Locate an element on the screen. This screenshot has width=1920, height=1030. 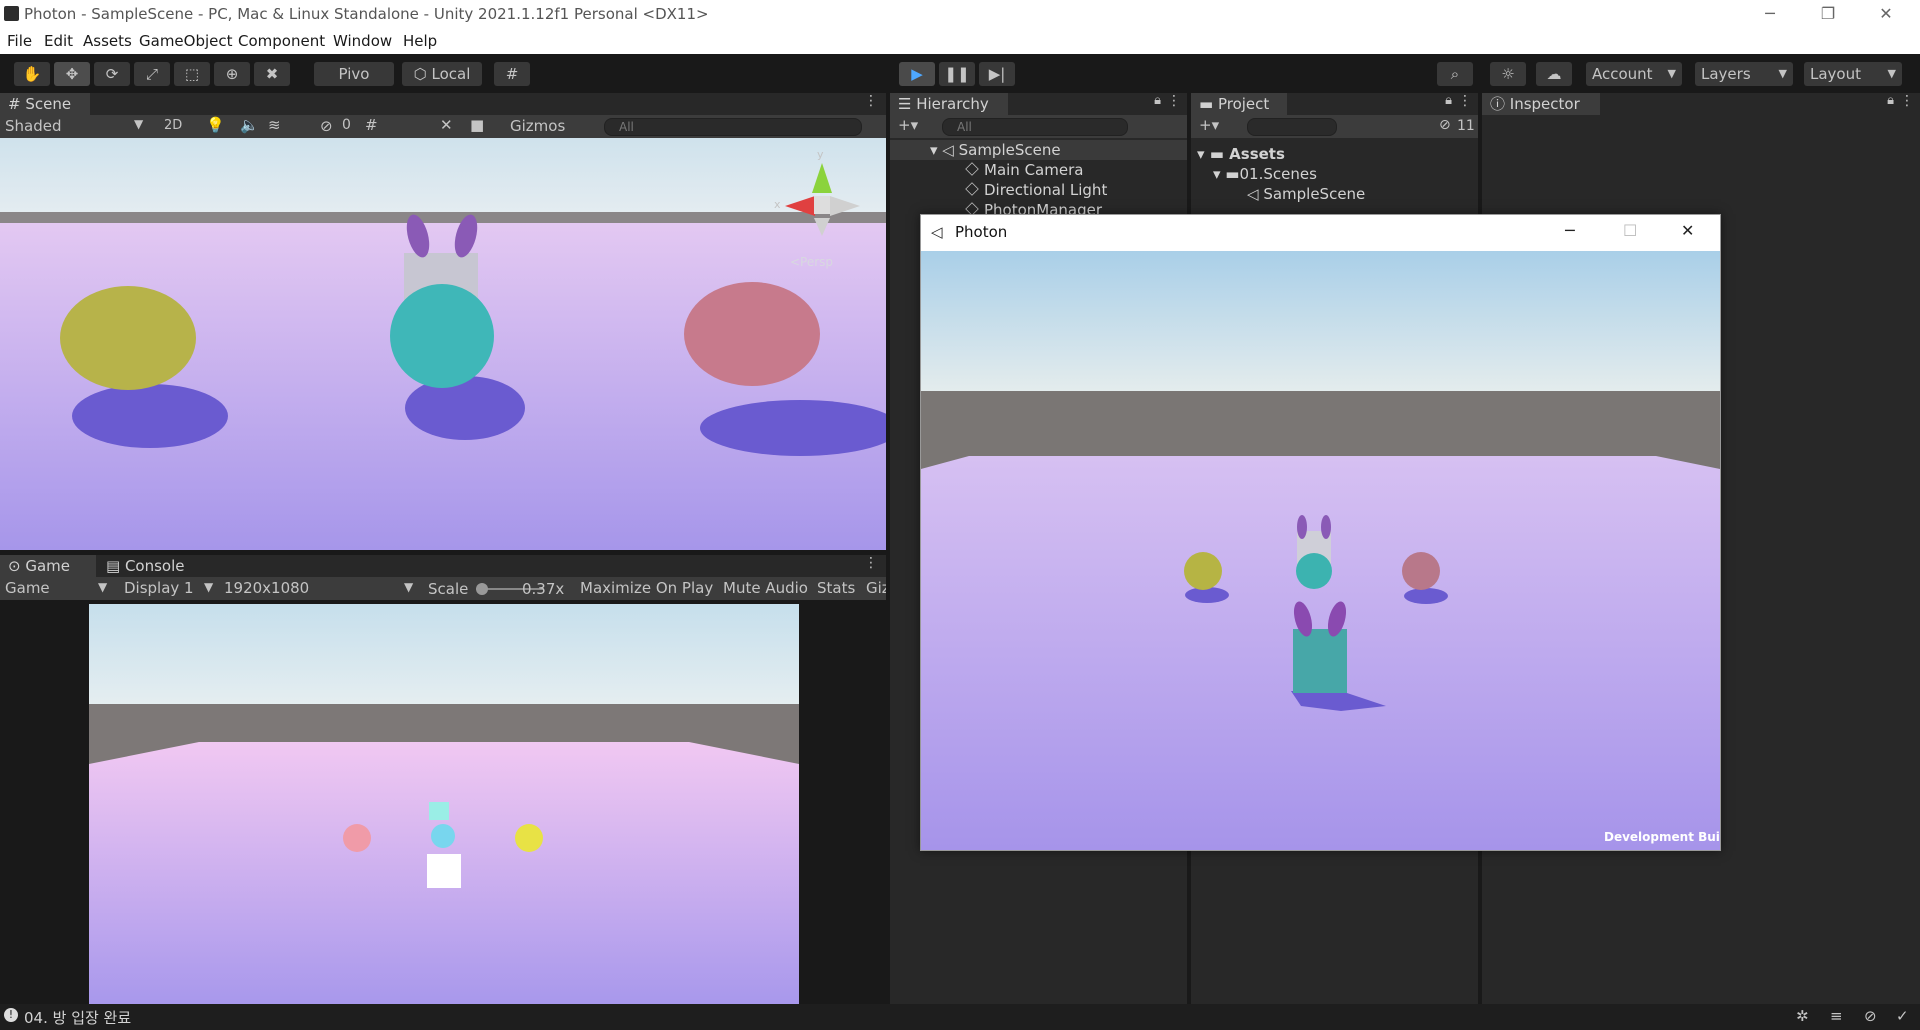
scale-slider-thumb is located at coordinates (482, 589).